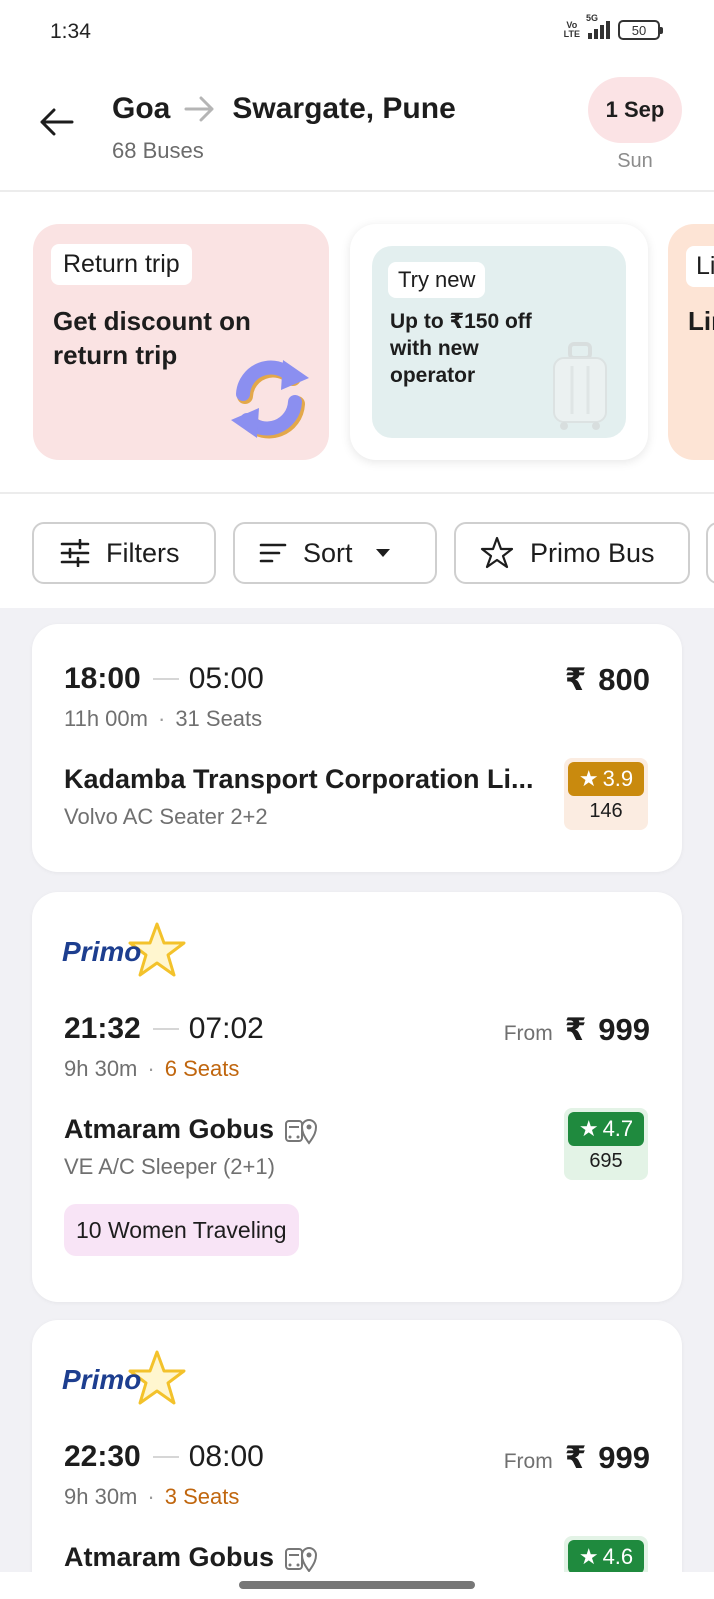  I want to click on seats-available: 6 Seats, so click(202, 1068).